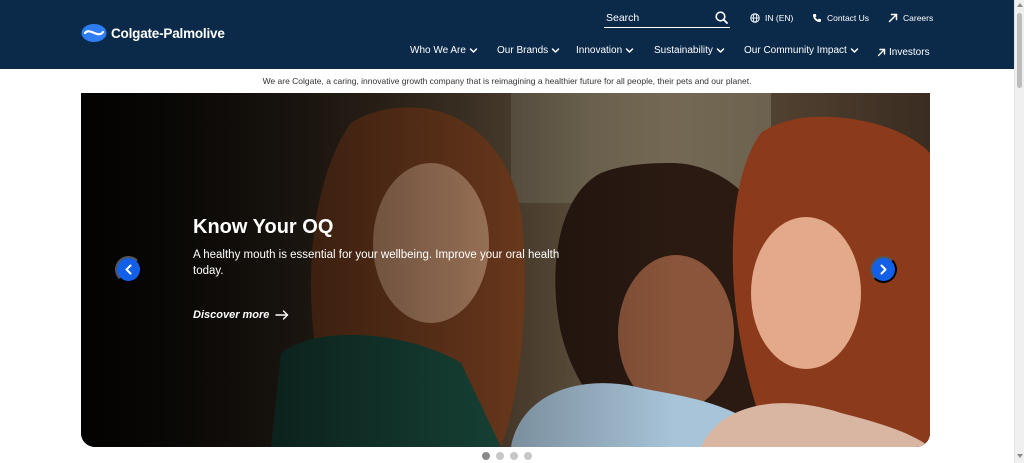 The width and height of the screenshot is (1024, 463). I want to click on discover-more-link: Discover more, so click(241, 315).